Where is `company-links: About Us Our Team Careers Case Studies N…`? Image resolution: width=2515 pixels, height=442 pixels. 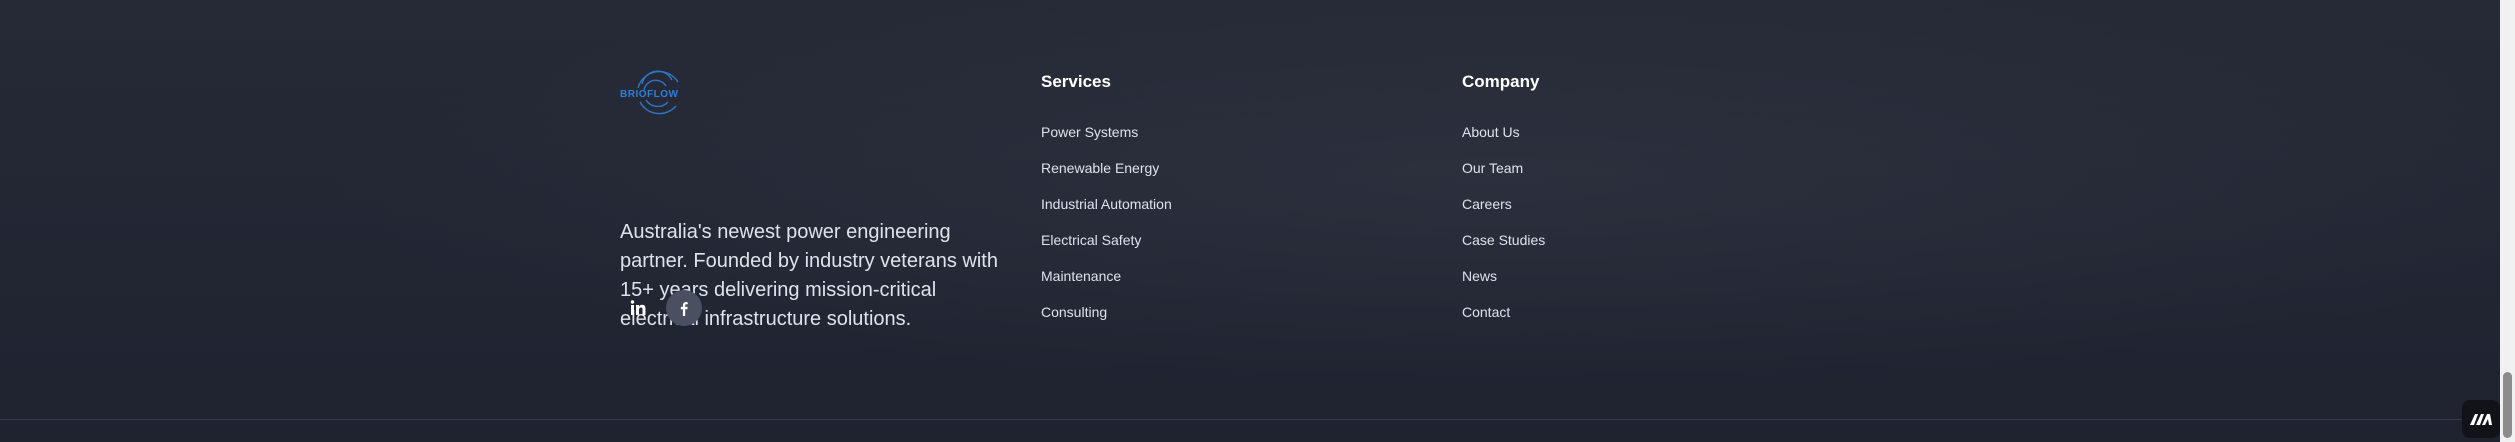
company-links: About Us Our Team Careers Case Studies N… is located at coordinates (1503, 230).